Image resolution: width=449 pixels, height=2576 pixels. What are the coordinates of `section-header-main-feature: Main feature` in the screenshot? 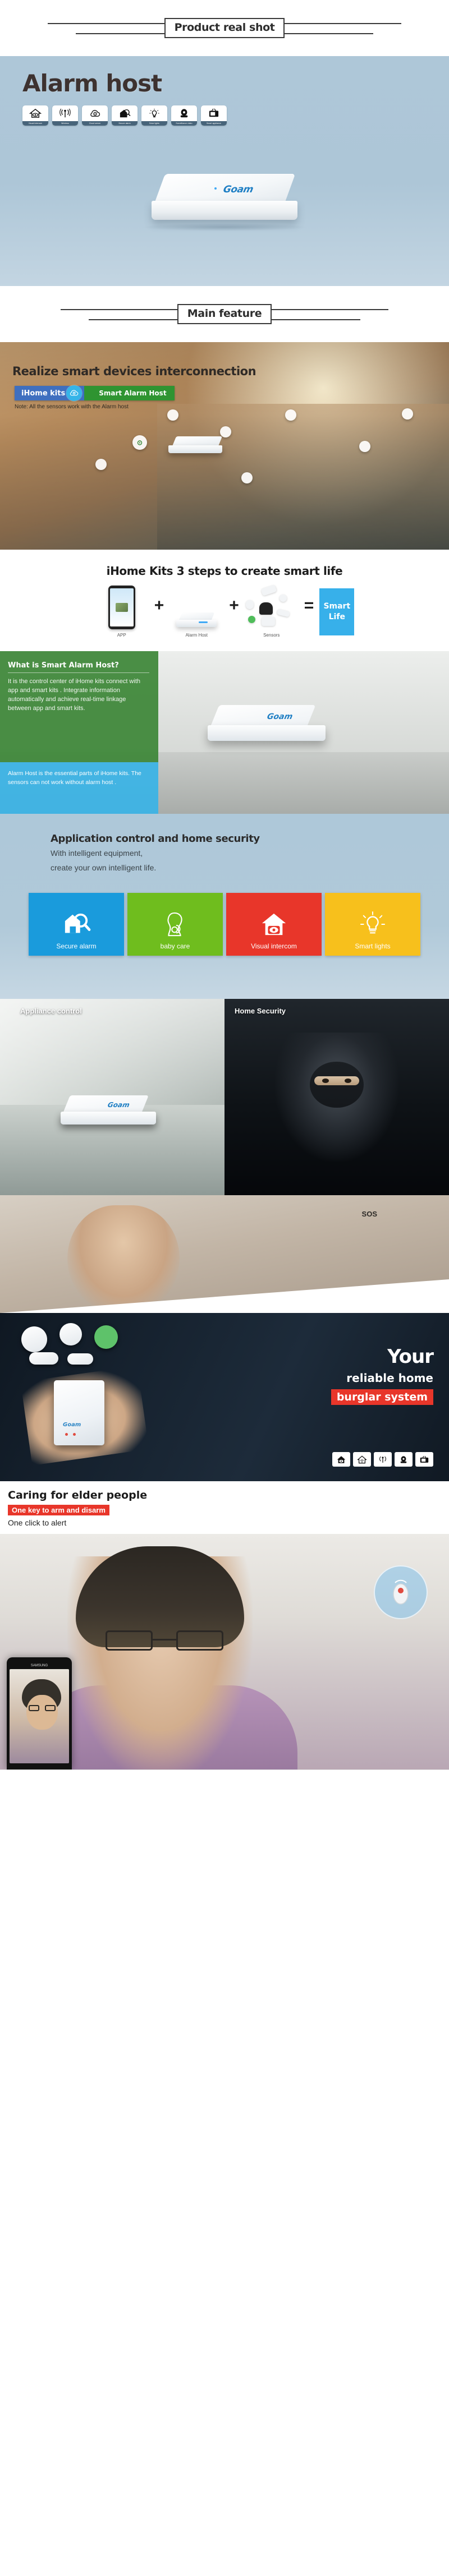 It's located at (224, 314).